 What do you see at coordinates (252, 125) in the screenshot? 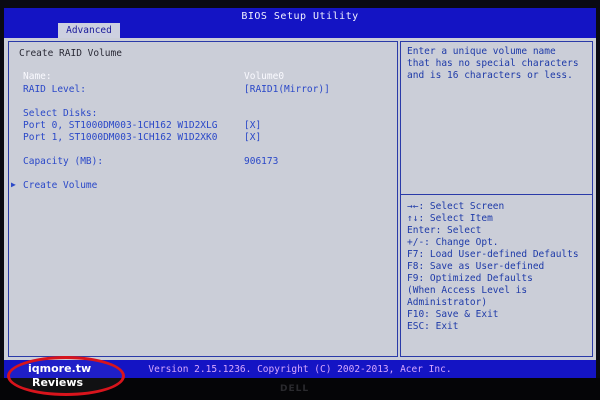
I see `disk-port0-checkbox: [X]` at bounding box center [252, 125].